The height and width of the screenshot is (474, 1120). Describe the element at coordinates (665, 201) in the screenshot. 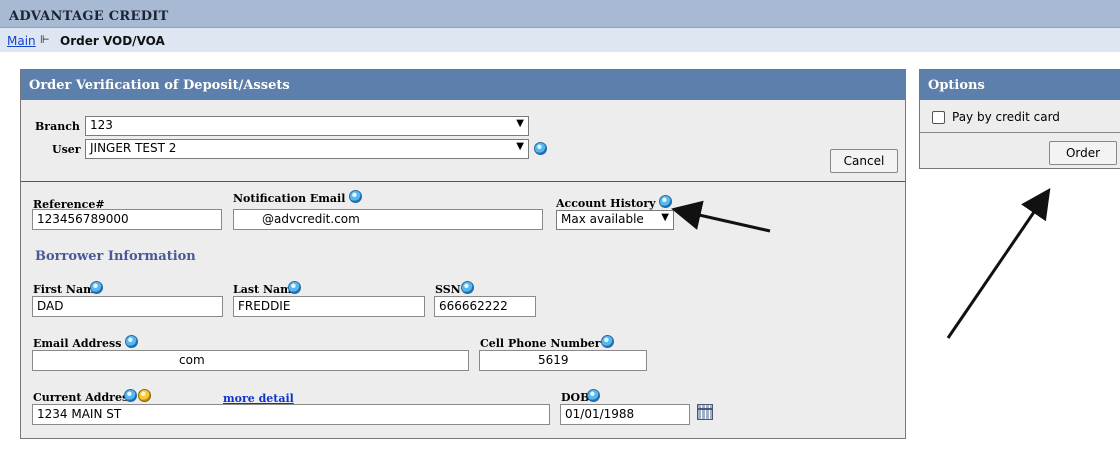

I see `account-history-help-icon` at that location.